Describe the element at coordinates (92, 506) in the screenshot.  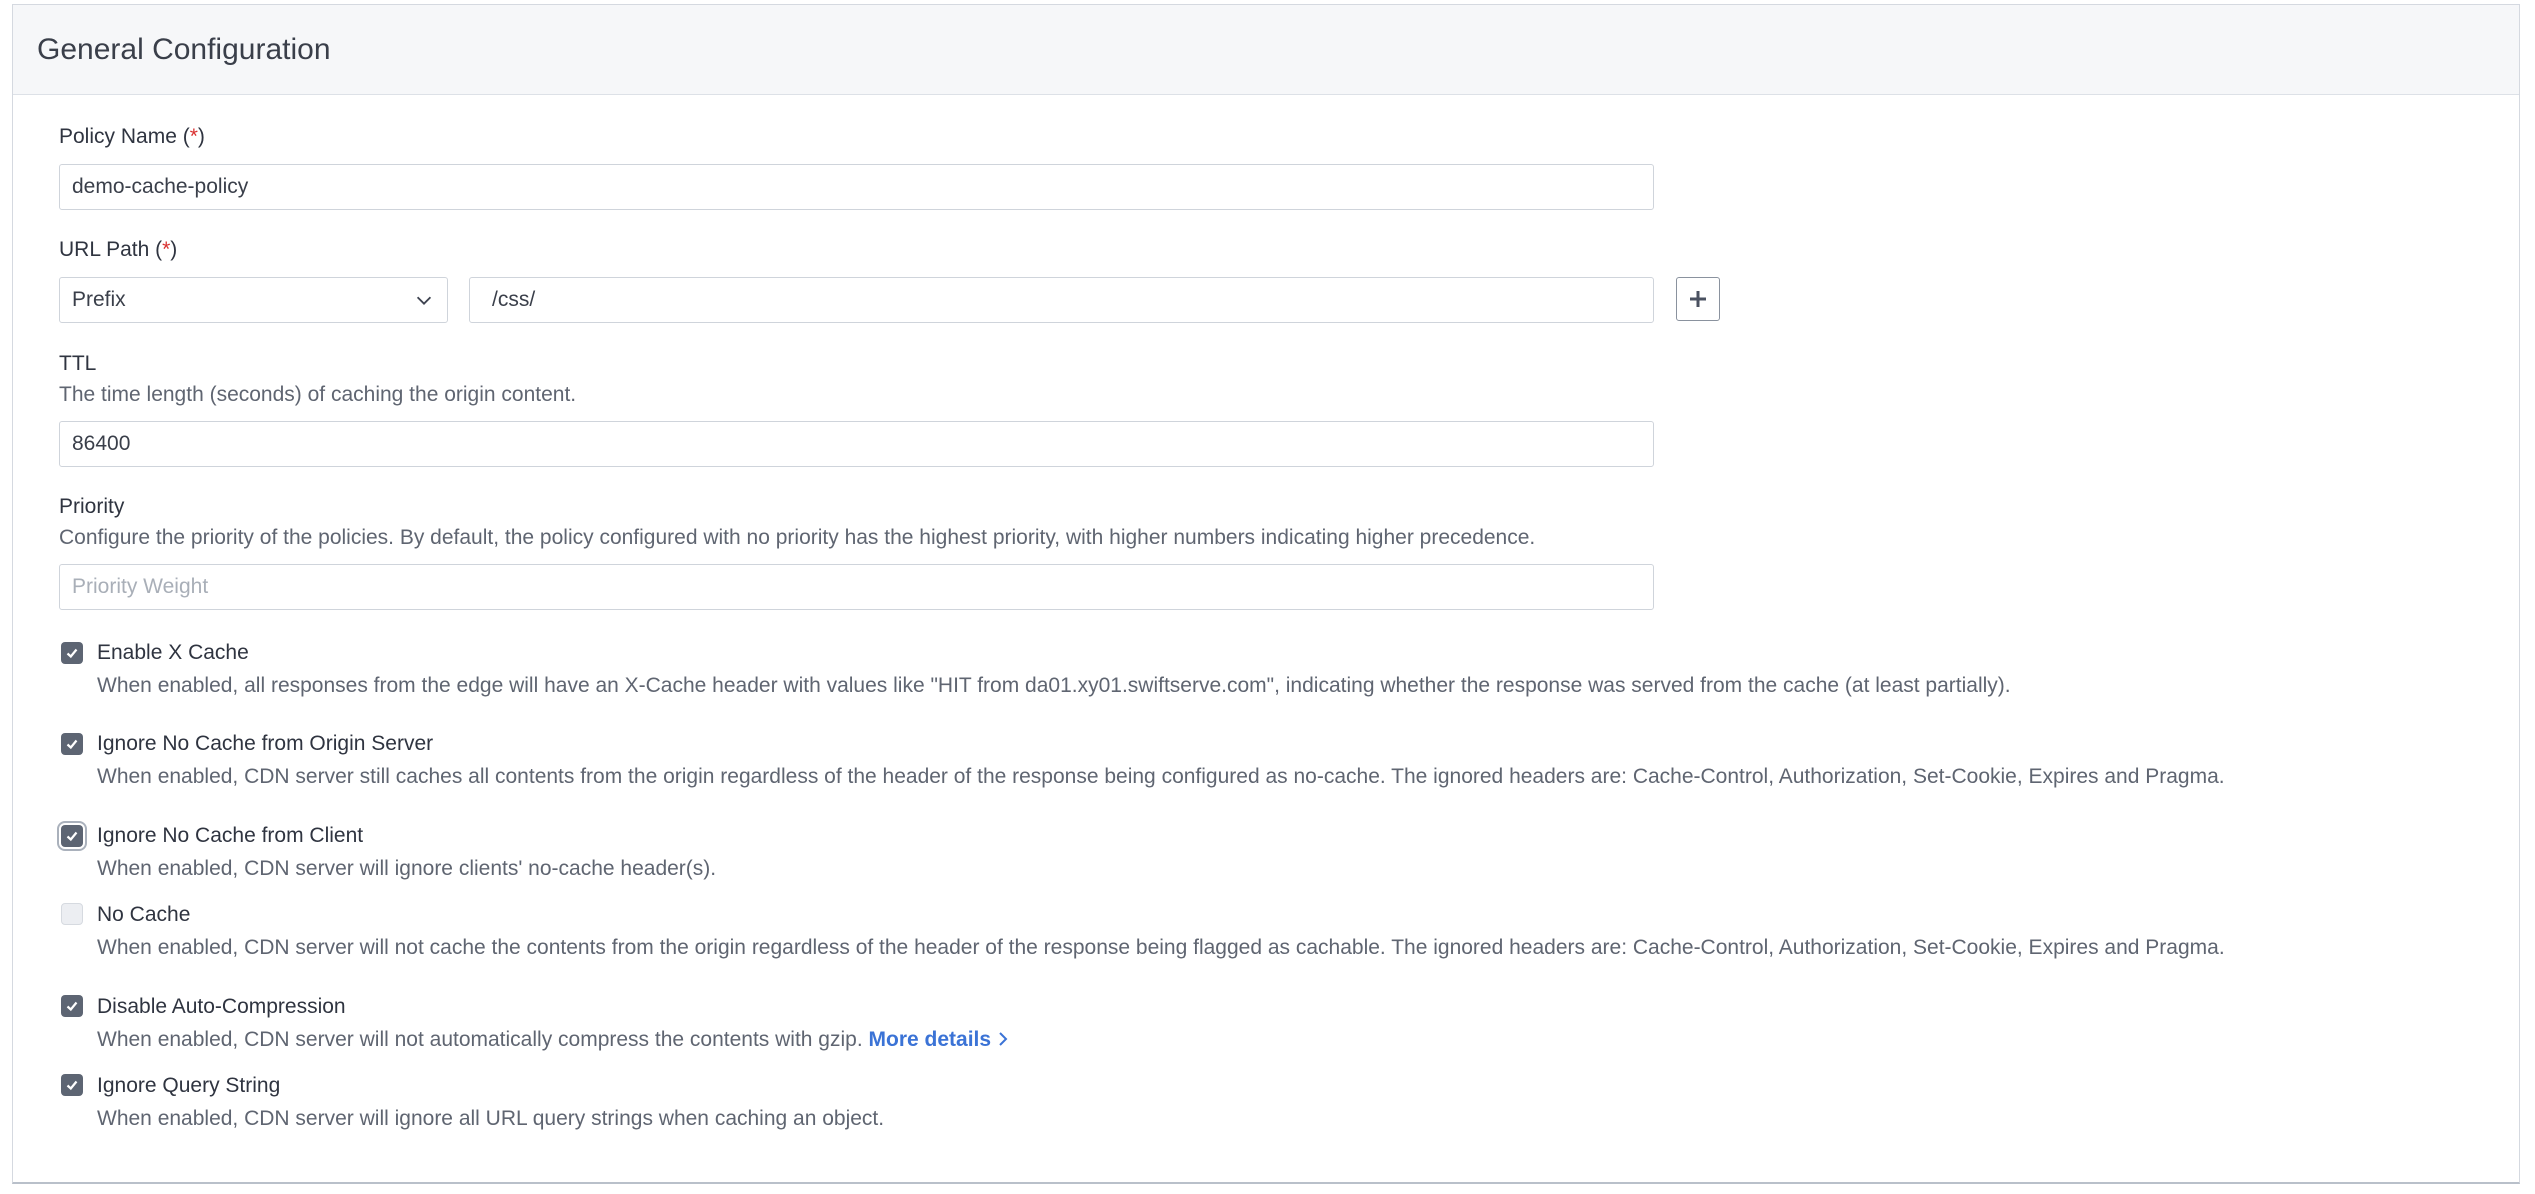
I see `priority-label: Priority` at that location.